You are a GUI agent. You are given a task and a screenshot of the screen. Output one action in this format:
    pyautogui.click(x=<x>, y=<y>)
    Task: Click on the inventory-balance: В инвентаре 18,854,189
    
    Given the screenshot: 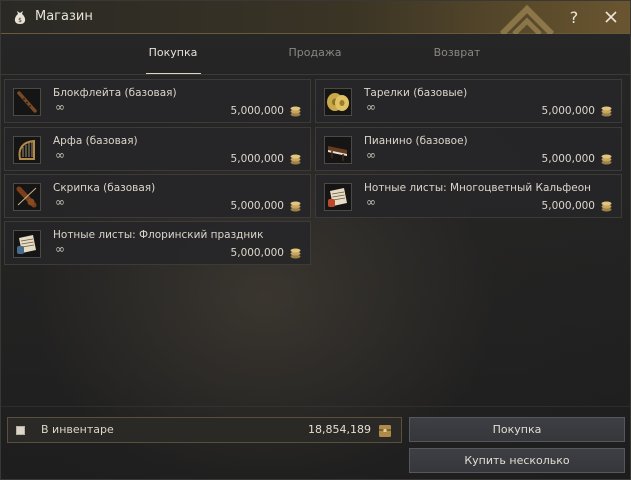 What is the action you would take?
    pyautogui.click(x=204, y=430)
    